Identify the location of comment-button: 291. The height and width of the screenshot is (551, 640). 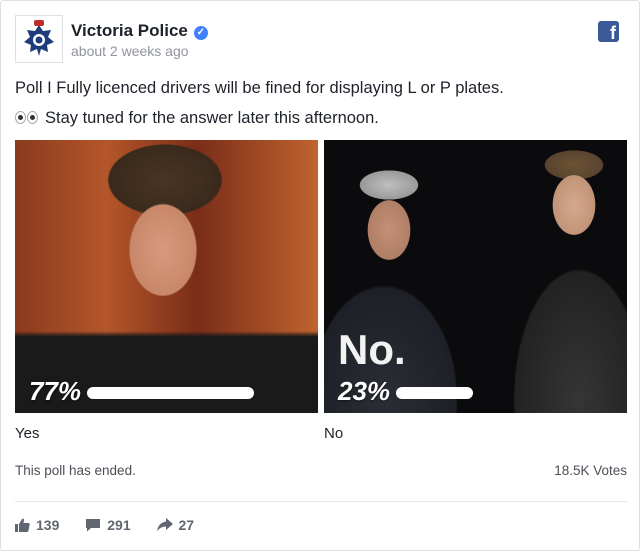
(108, 525).